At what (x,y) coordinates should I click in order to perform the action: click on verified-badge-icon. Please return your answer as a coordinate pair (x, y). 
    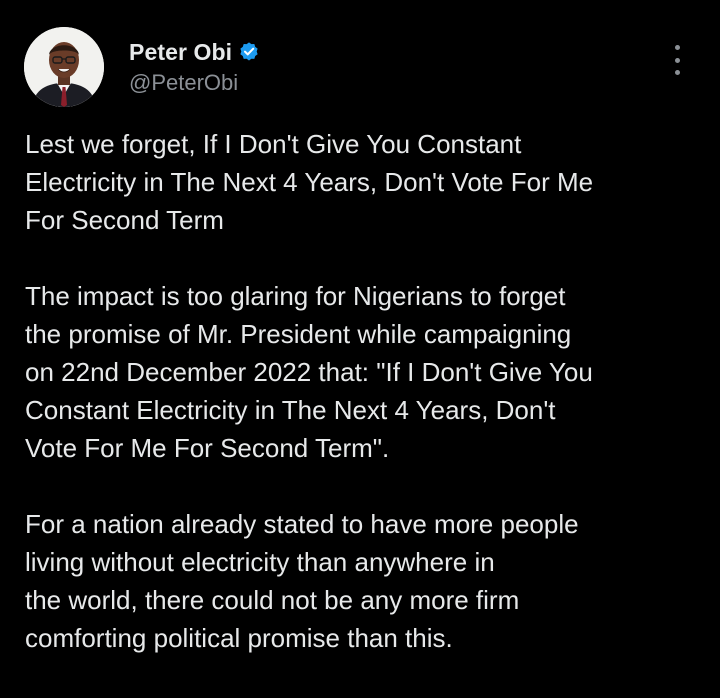
    Looking at the image, I should click on (249, 52).